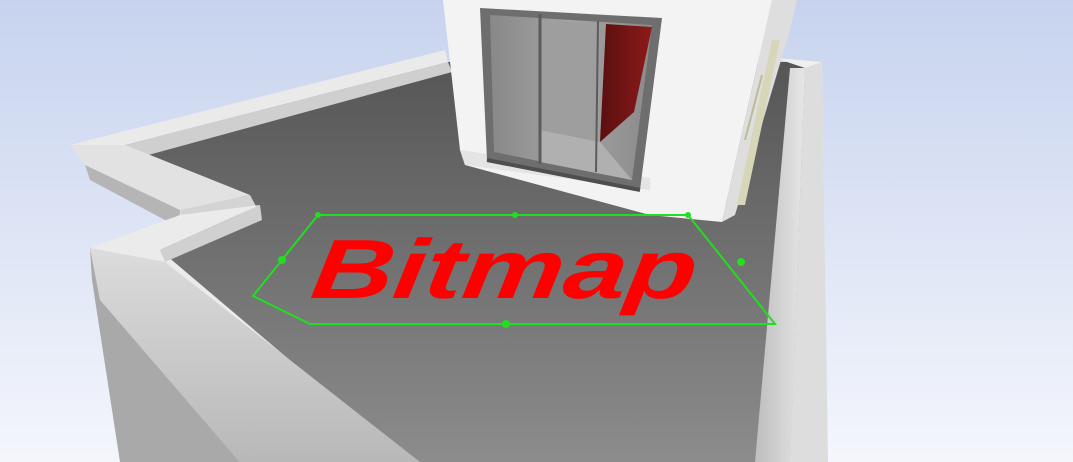 This screenshot has height=462, width=1073. What do you see at coordinates (282, 260) in the screenshot?
I see `selection-handle-left` at bounding box center [282, 260].